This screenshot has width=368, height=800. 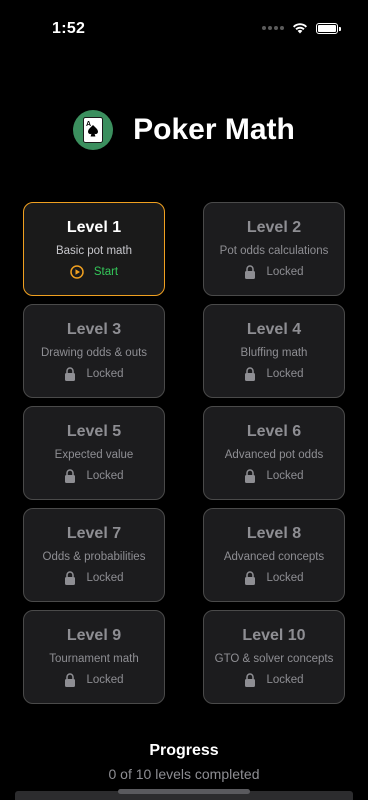 I want to click on level-subtitle: Pot odds calculations, so click(x=274, y=251).